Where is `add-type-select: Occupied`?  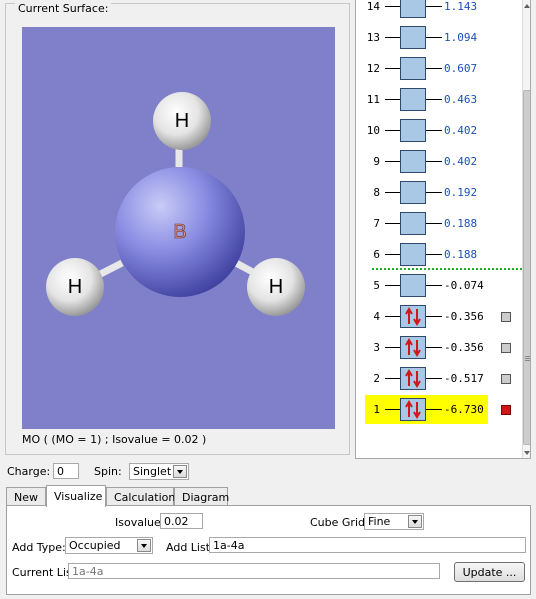
add-type-select: Occupied is located at coordinates (109, 545).